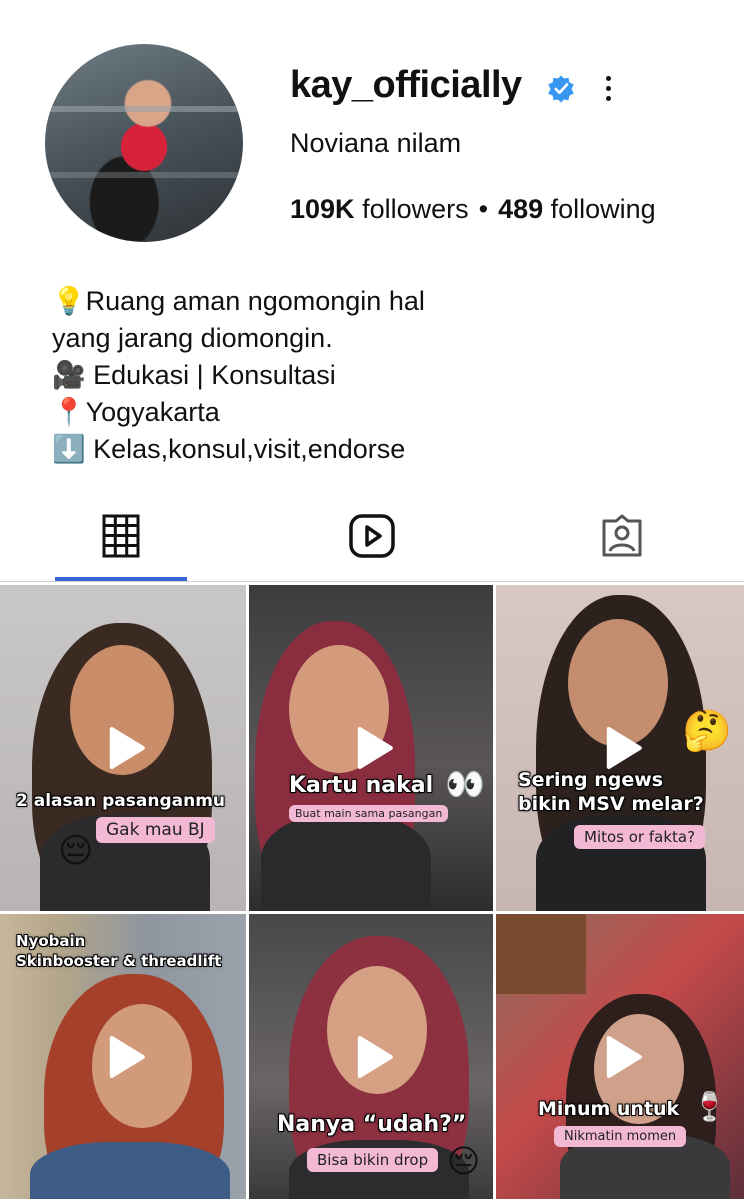  I want to click on post-tile: Nanya “udah?” Bisa bikin drop 😔, so click(371, 1056).